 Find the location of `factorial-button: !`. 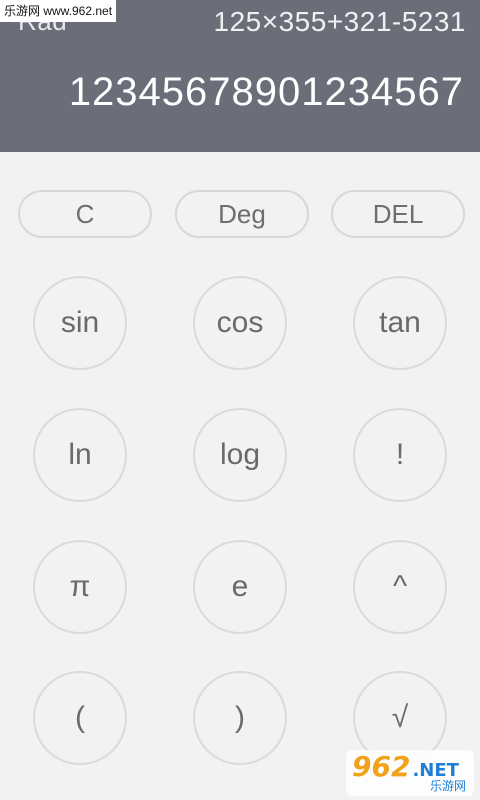

factorial-button: ! is located at coordinates (400, 455).